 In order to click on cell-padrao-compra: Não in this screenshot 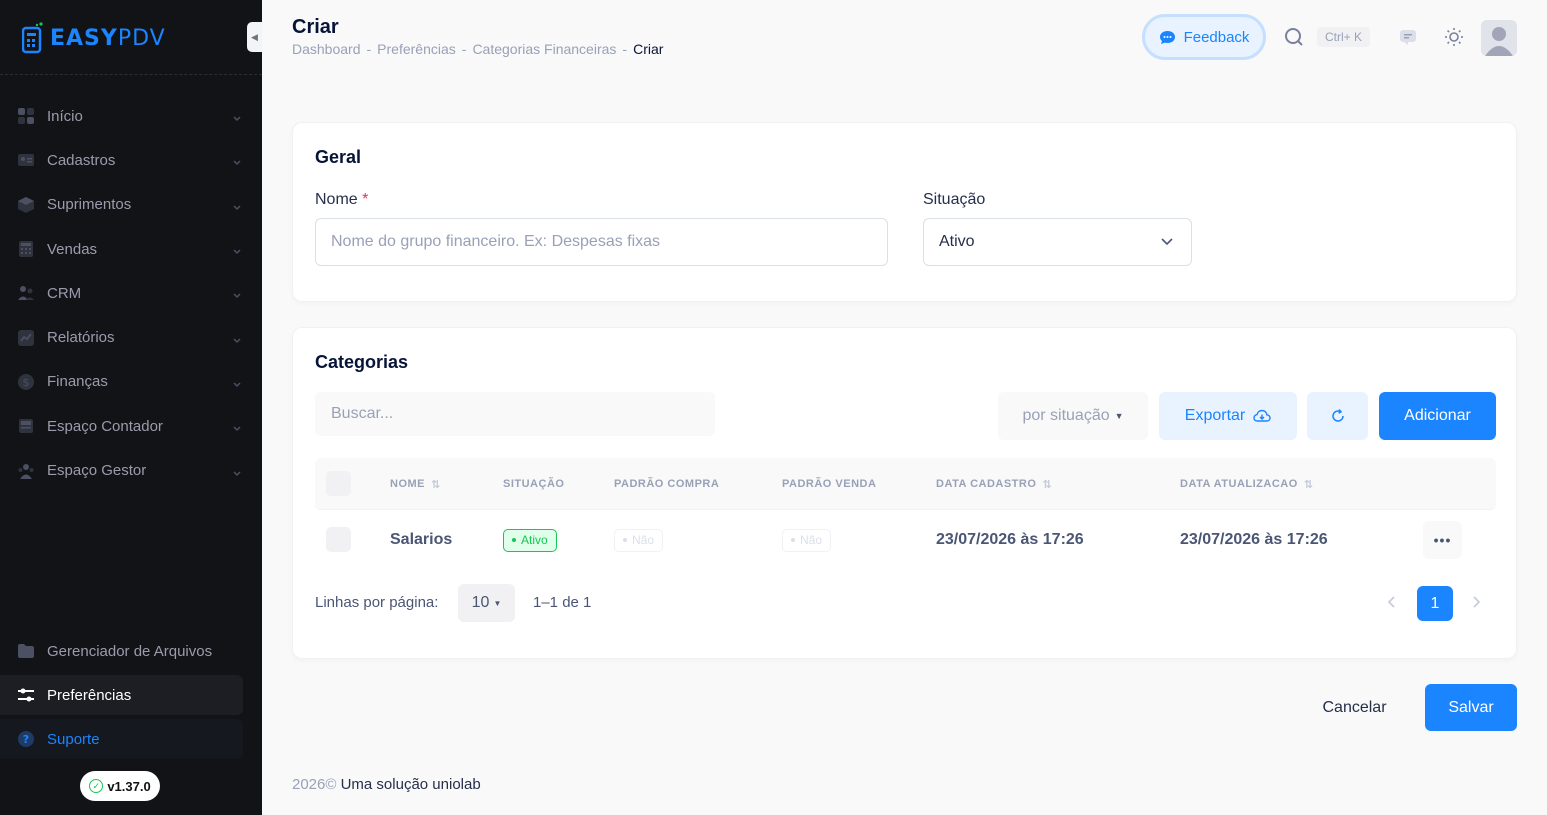, I will do `click(639, 540)`.